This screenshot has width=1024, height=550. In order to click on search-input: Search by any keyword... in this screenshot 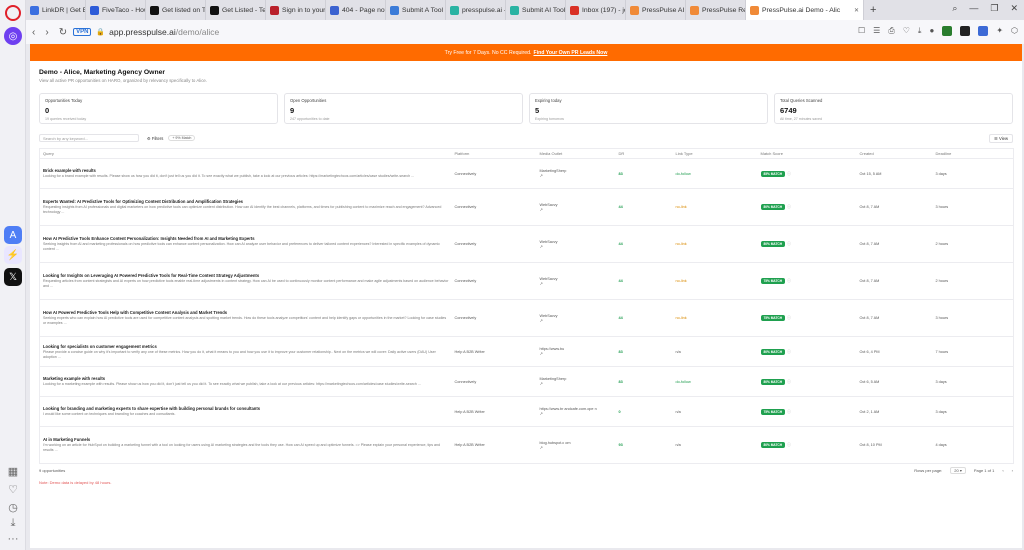, I will do `click(89, 138)`.